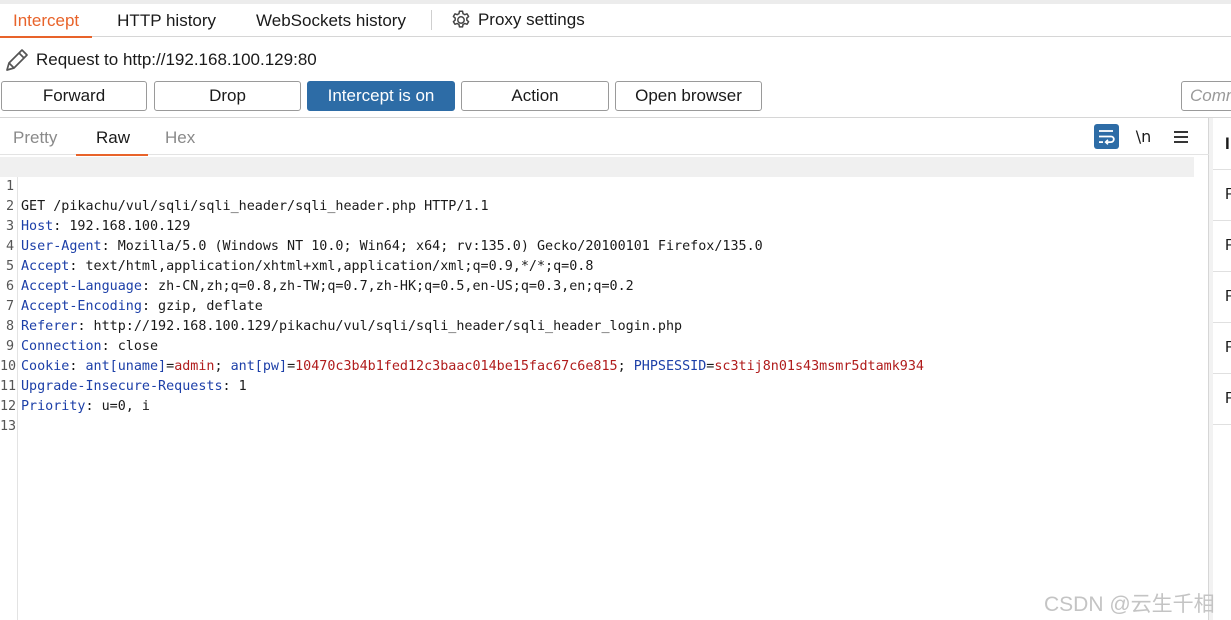  I want to click on tab-proxy-settings: Proxy settings, so click(517, 20).